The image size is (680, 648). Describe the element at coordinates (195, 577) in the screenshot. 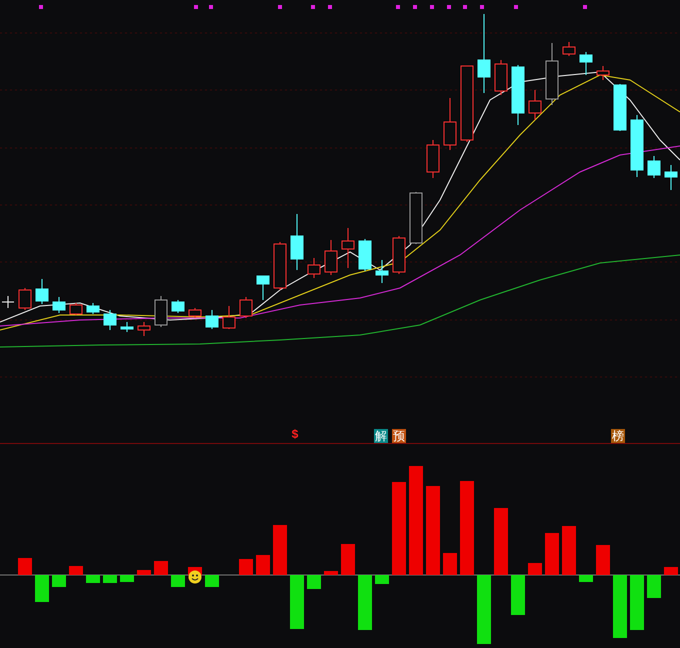

I see `smiley-face-icon` at that location.